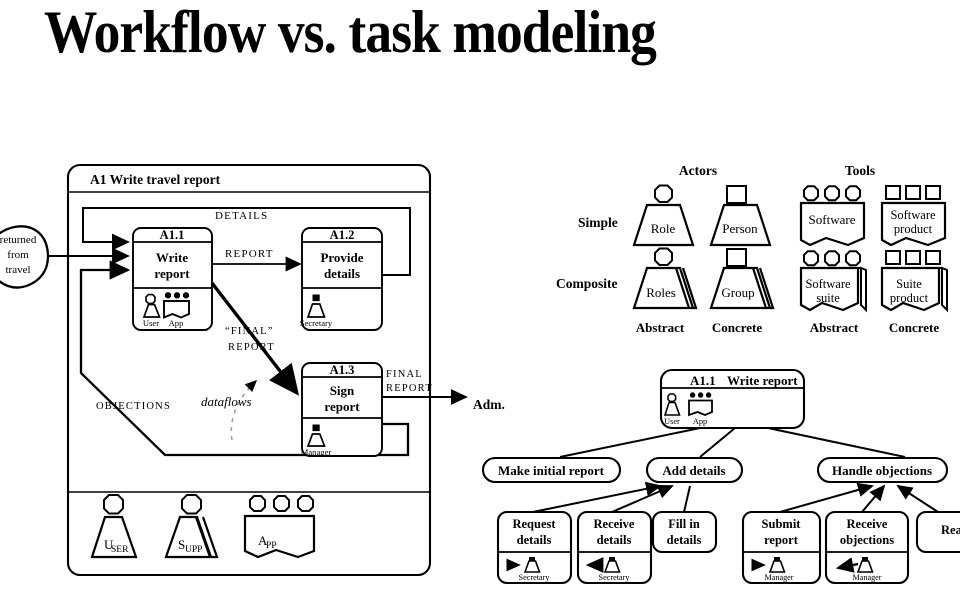 The width and height of the screenshot is (960, 590). What do you see at coordinates (762, 380) in the screenshot?
I see `task-root-name: Write report` at bounding box center [762, 380].